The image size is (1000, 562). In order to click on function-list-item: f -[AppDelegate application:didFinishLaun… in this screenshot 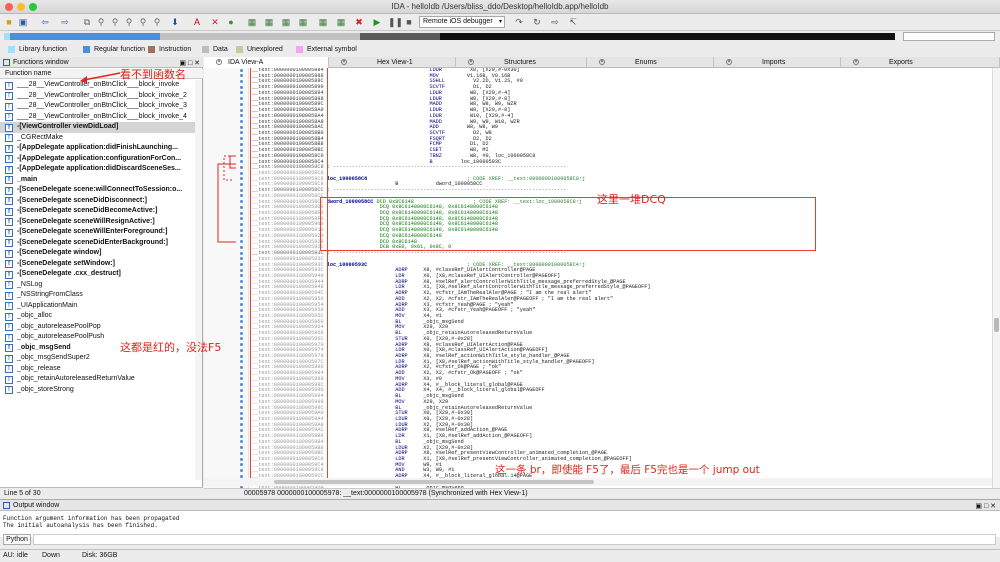, I will do `click(97, 148)`.